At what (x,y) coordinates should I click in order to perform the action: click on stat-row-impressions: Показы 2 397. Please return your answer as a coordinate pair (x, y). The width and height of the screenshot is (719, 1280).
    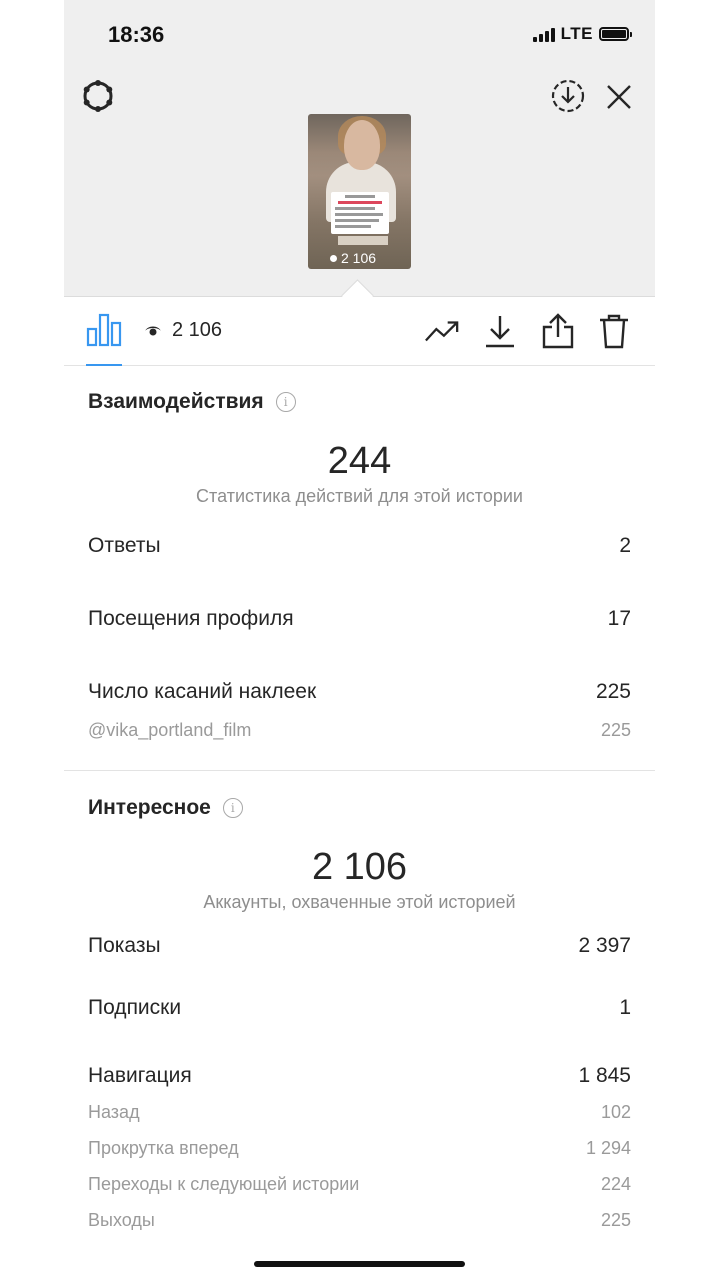
    Looking at the image, I should click on (359, 945).